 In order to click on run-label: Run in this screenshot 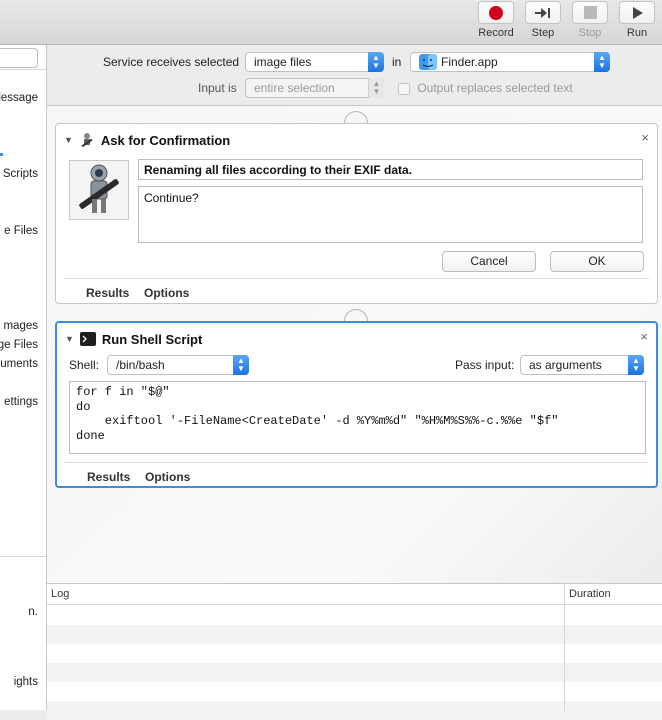, I will do `click(637, 33)`.